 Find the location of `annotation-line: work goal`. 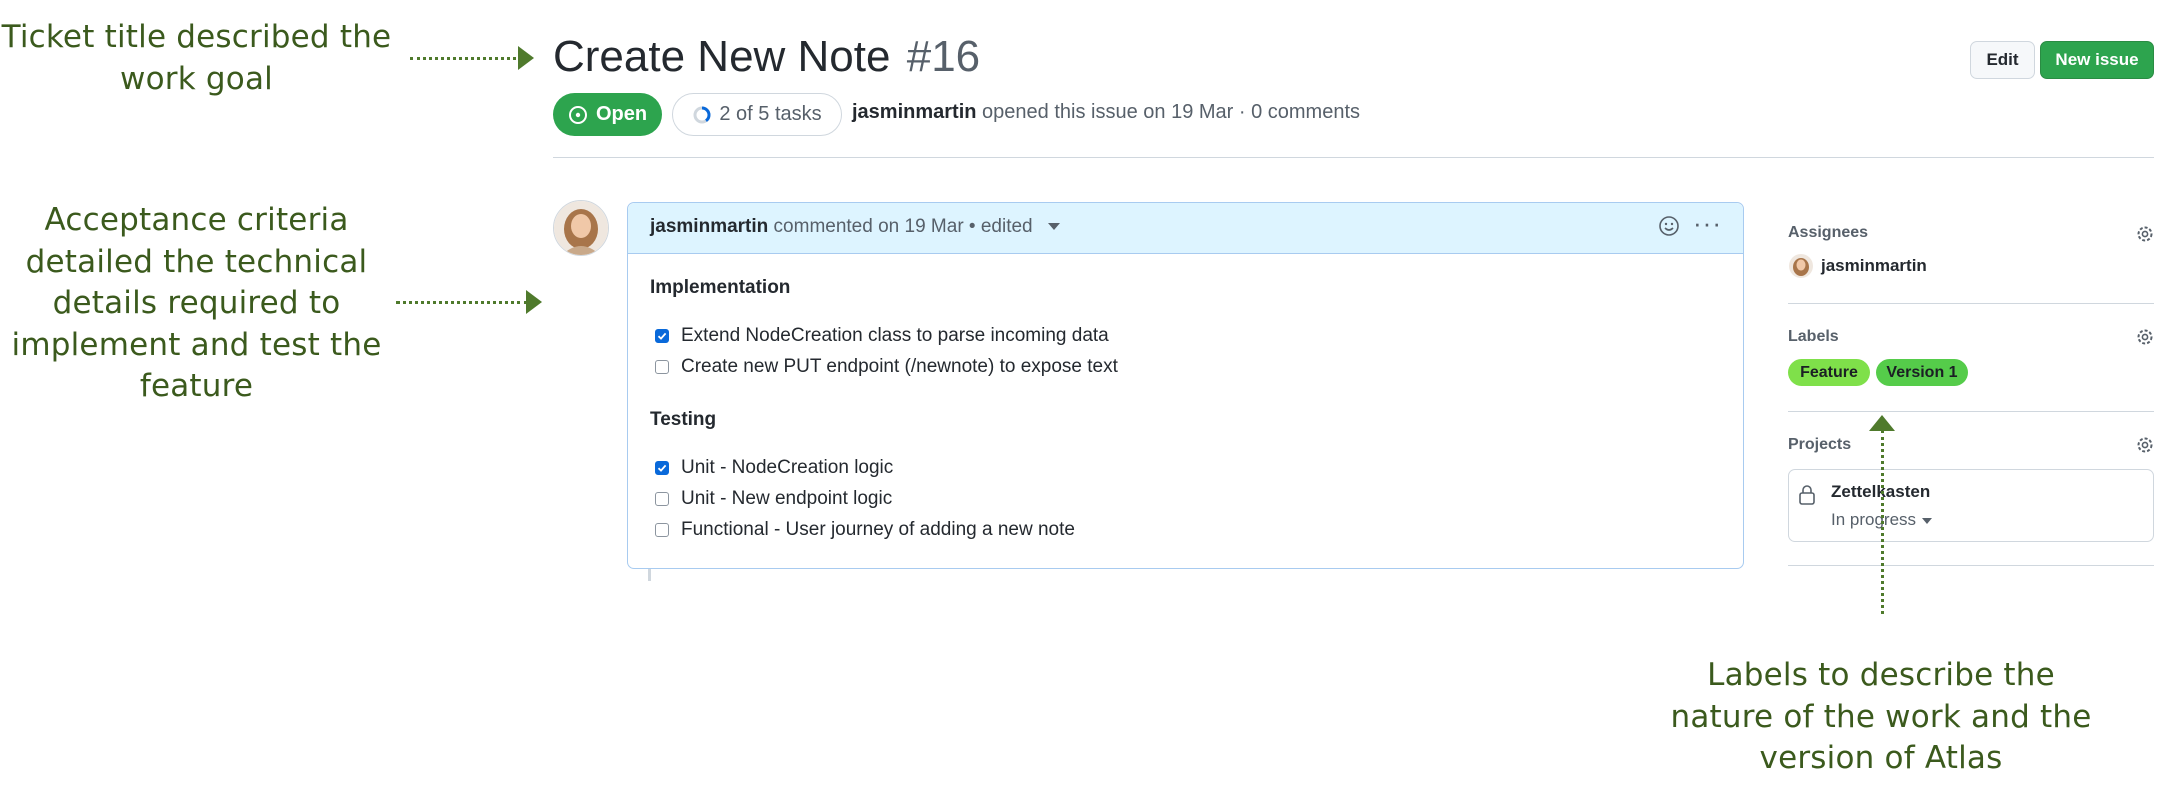

annotation-line: work goal is located at coordinates (196, 78).